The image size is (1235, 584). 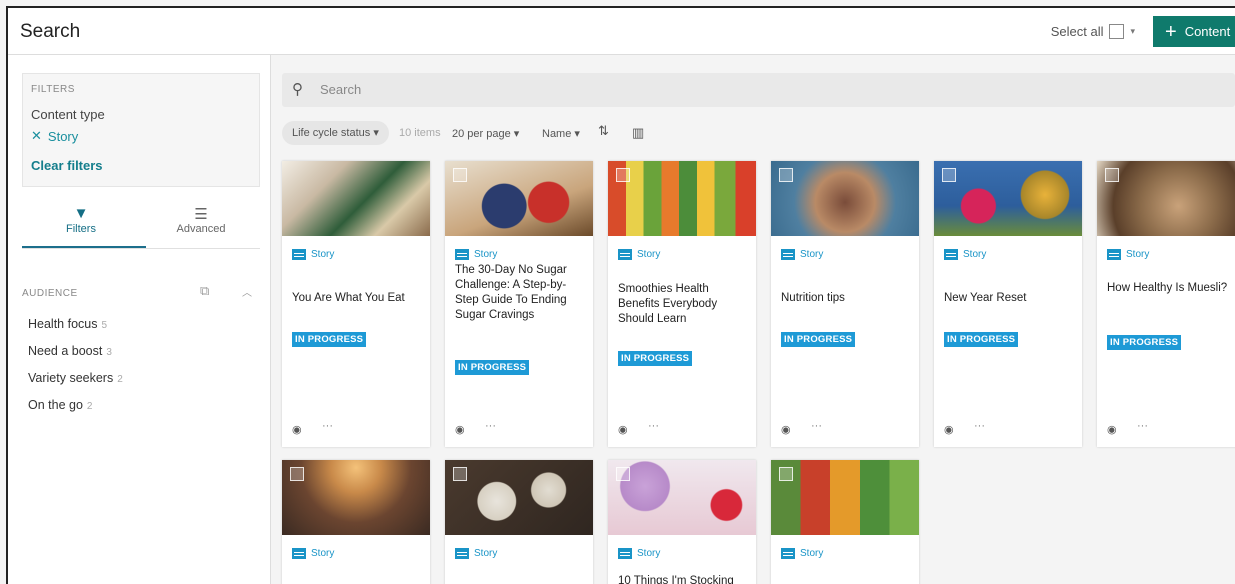 What do you see at coordinates (50, 293) in the screenshot?
I see `audience-heading: AUDIENCE` at bounding box center [50, 293].